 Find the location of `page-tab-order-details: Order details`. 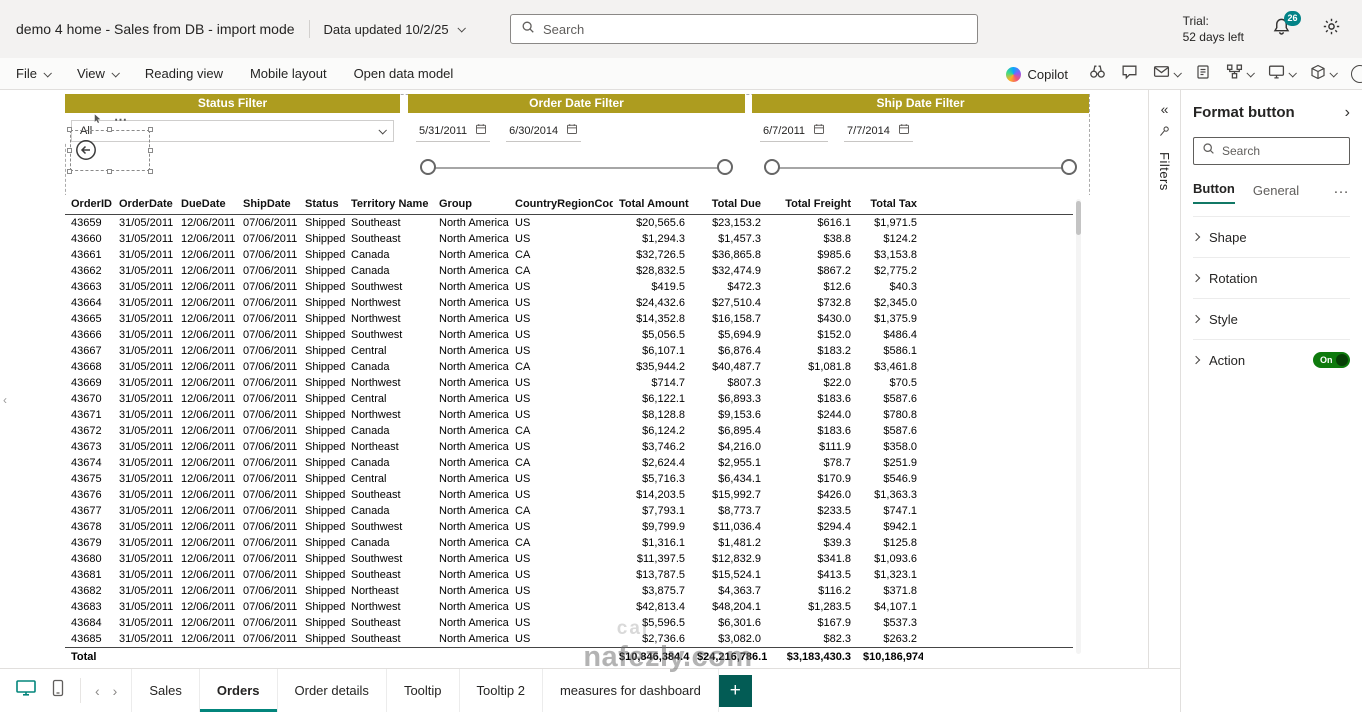

page-tab-order-details: Order details is located at coordinates (332, 690).